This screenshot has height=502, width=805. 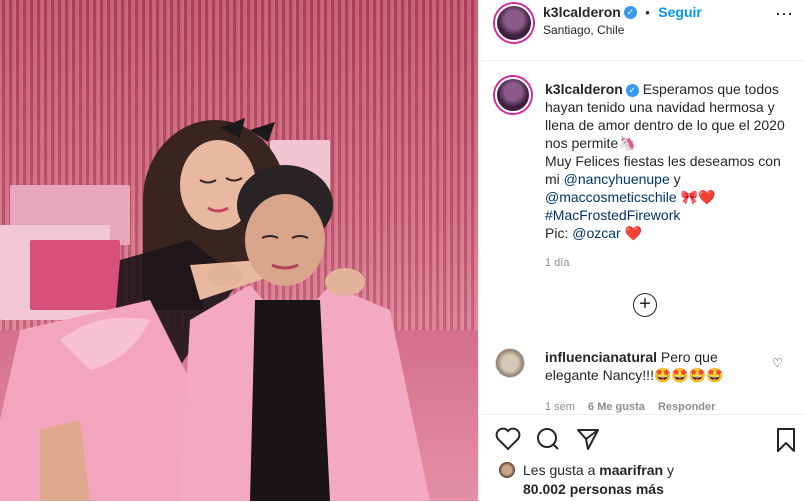 I want to click on pic-label: Pic:, so click(x=557, y=233).